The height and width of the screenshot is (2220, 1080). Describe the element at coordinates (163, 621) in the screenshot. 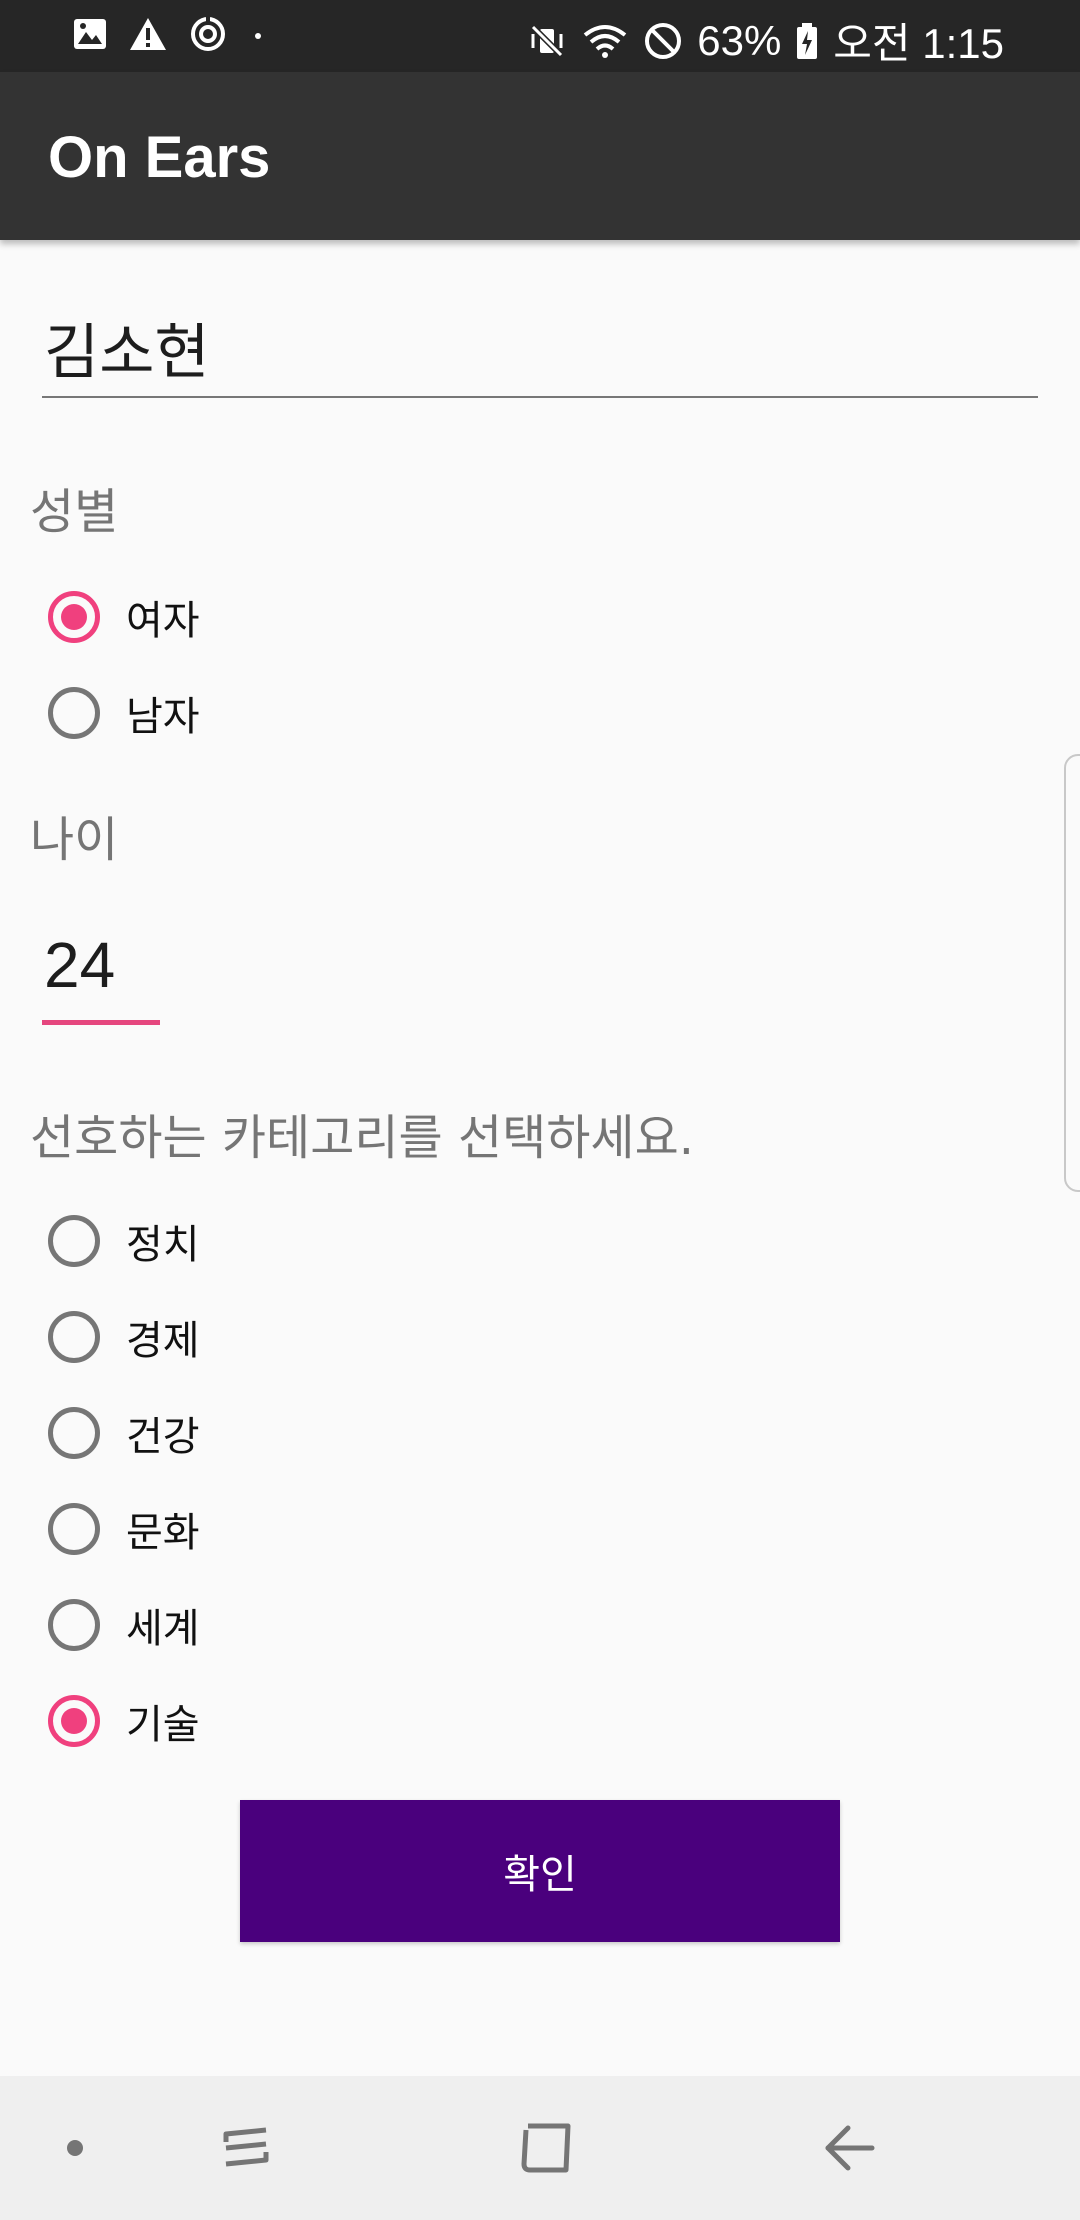

I see `radio-label: 여자` at that location.